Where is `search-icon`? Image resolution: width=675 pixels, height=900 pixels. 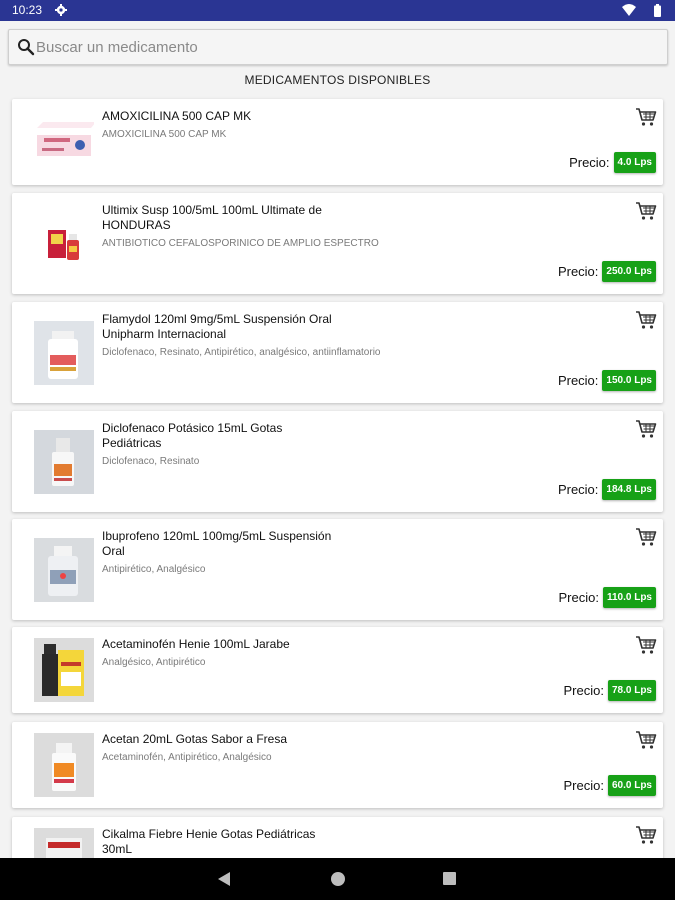
search-icon is located at coordinates (26, 47).